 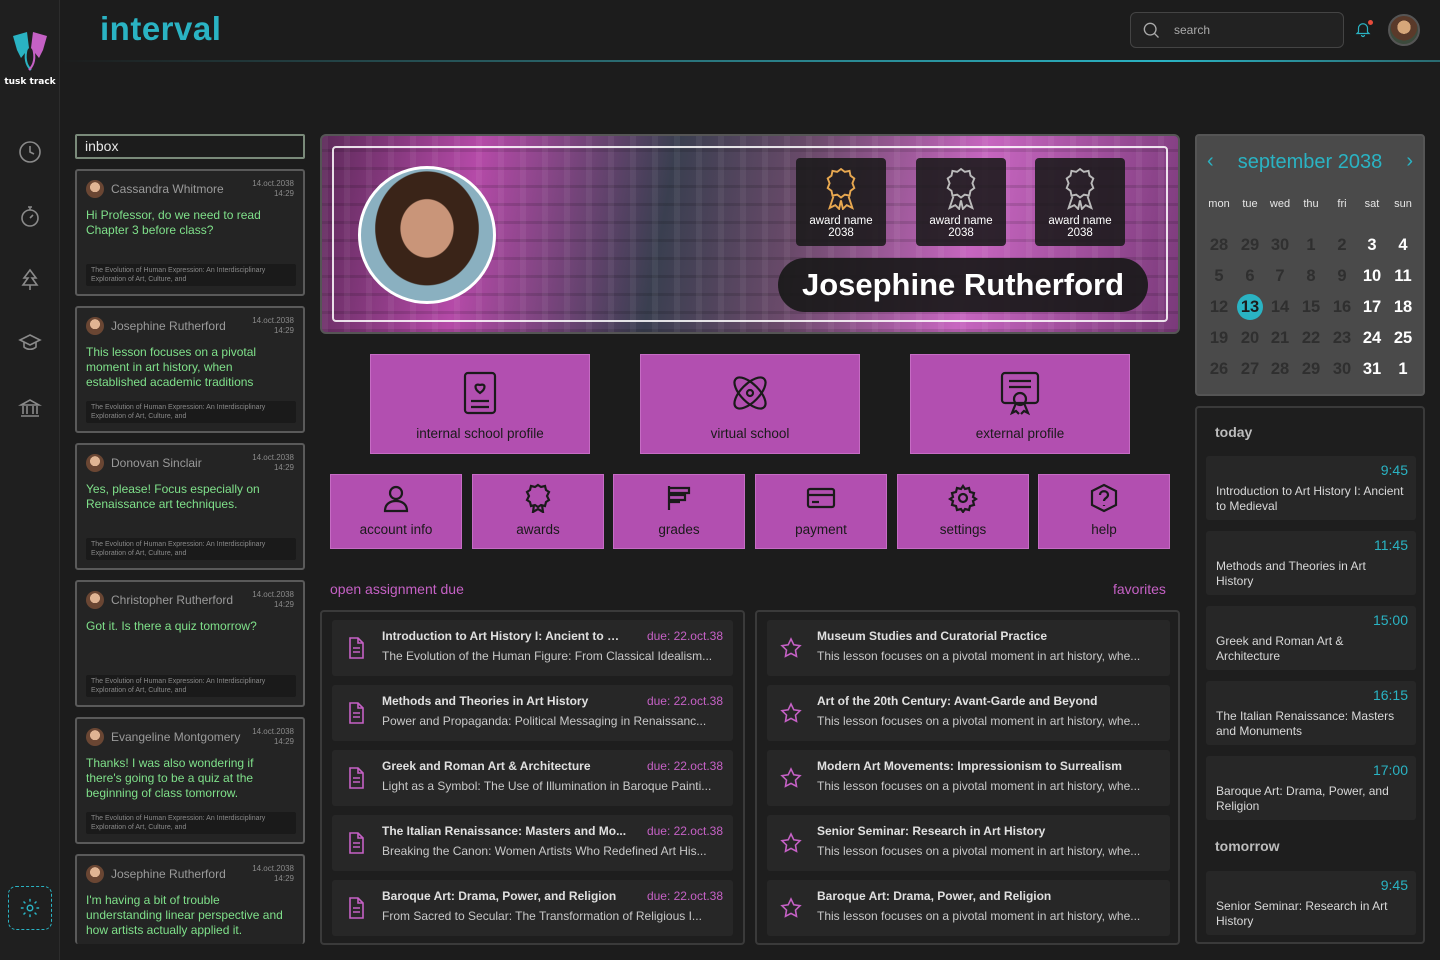 What do you see at coordinates (1280, 338) in the screenshot?
I see `calendar-day: 21` at bounding box center [1280, 338].